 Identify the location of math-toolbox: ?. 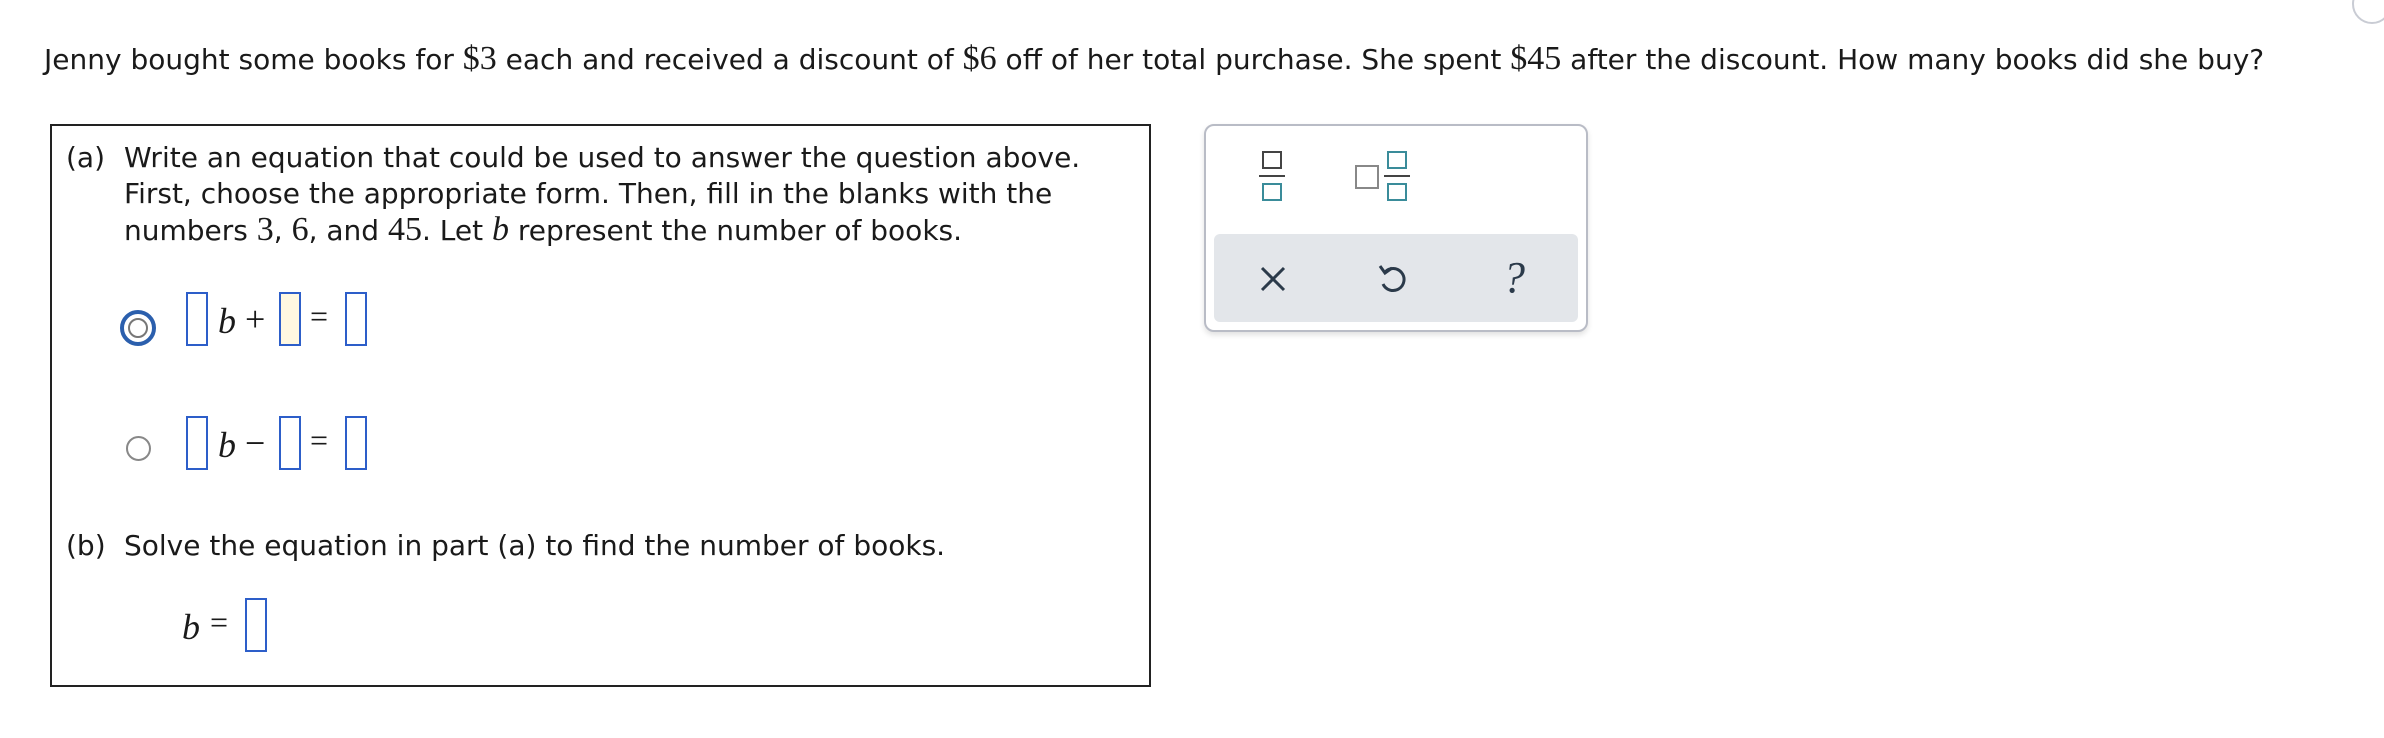
(1396, 228).